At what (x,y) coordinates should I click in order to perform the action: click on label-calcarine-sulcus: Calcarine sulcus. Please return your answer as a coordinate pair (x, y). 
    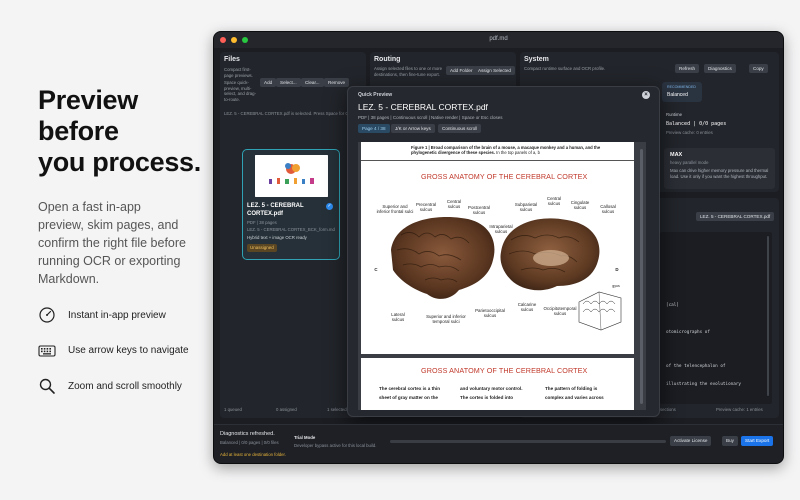
    Looking at the image, I should click on (527, 307).